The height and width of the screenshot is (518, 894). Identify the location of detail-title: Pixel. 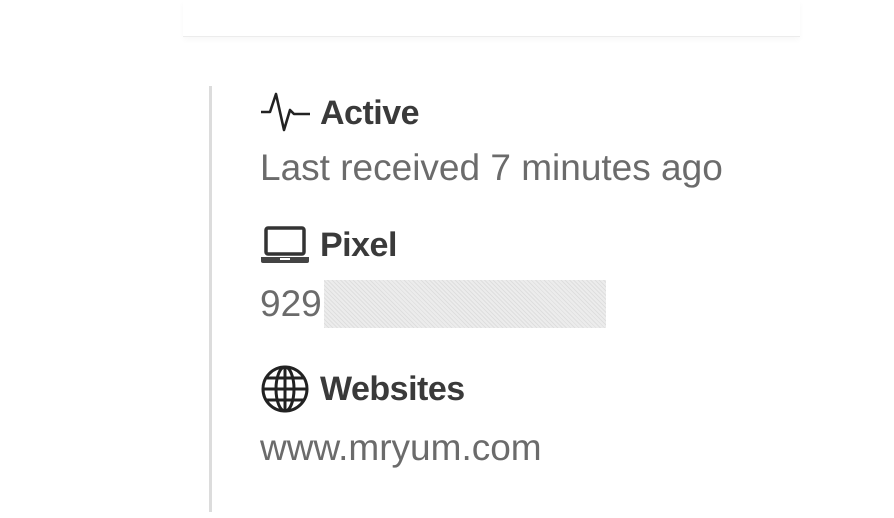
(358, 245).